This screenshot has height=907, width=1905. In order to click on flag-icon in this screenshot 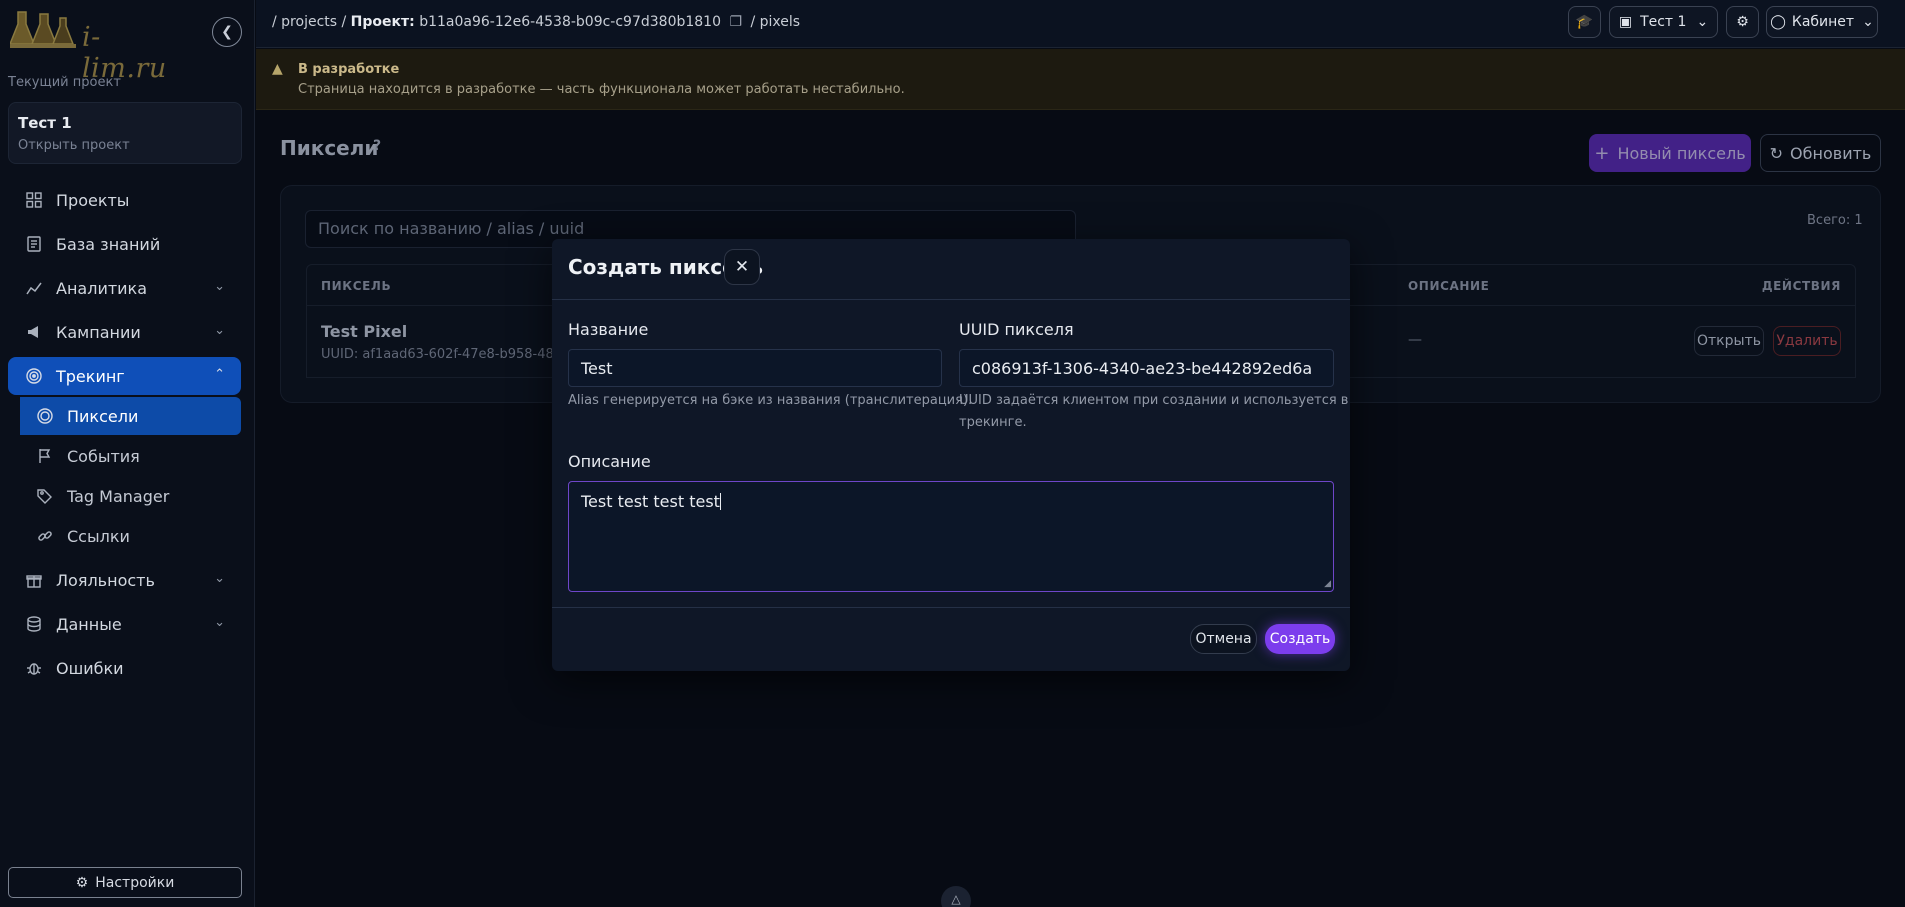, I will do `click(45, 456)`.